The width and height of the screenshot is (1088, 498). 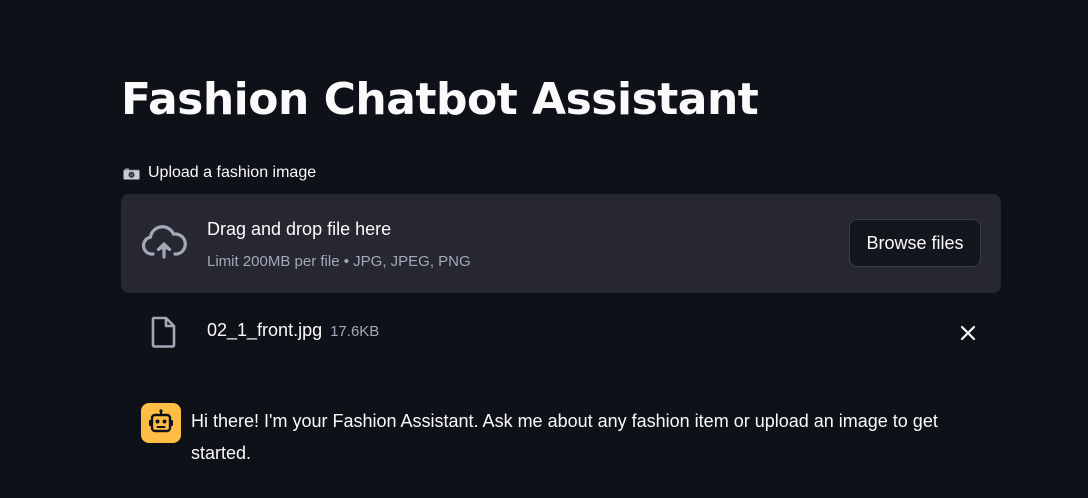 What do you see at coordinates (339, 261) in the screenshot?
I see `dropzone-limit-text: Limit 200MB per file • JPG, JPEG, PNG` at bounding box center [339, 261].